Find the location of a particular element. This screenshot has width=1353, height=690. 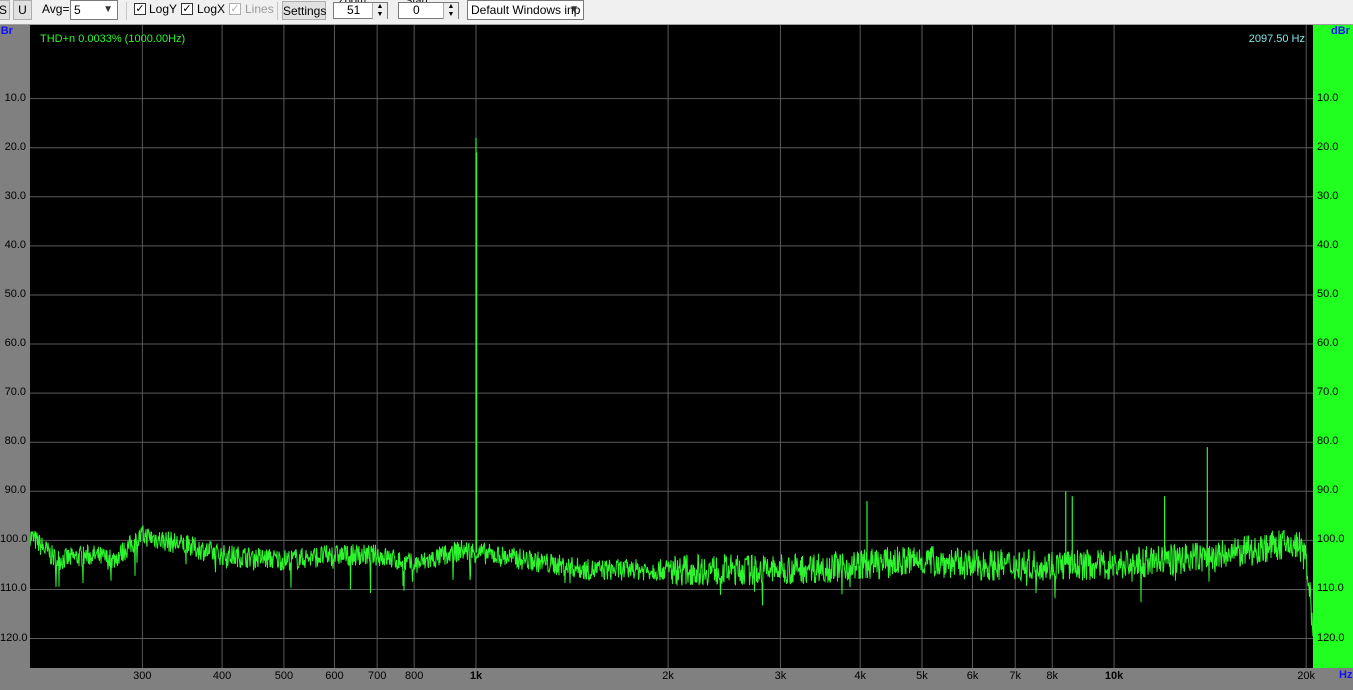

logy-checkbox: ✓ is located at coordinates (140, 9).